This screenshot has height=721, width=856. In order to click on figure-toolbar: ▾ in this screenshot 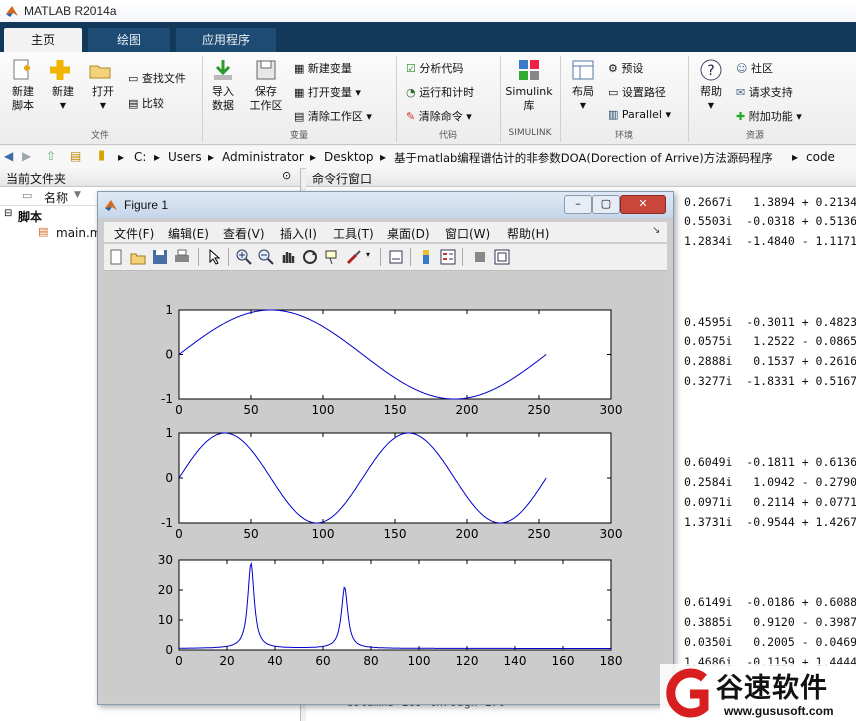, I will do `click(385, 257)`.